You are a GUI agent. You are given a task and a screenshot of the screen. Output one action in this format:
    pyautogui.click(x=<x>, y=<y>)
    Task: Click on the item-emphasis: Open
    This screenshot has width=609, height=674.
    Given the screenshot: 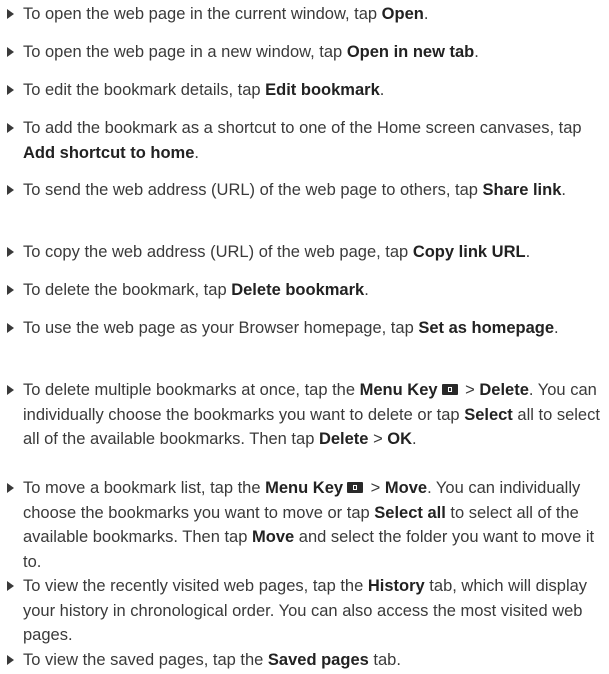 What is the action you would take?
    pyautogui.click(x=402, y=14)
    